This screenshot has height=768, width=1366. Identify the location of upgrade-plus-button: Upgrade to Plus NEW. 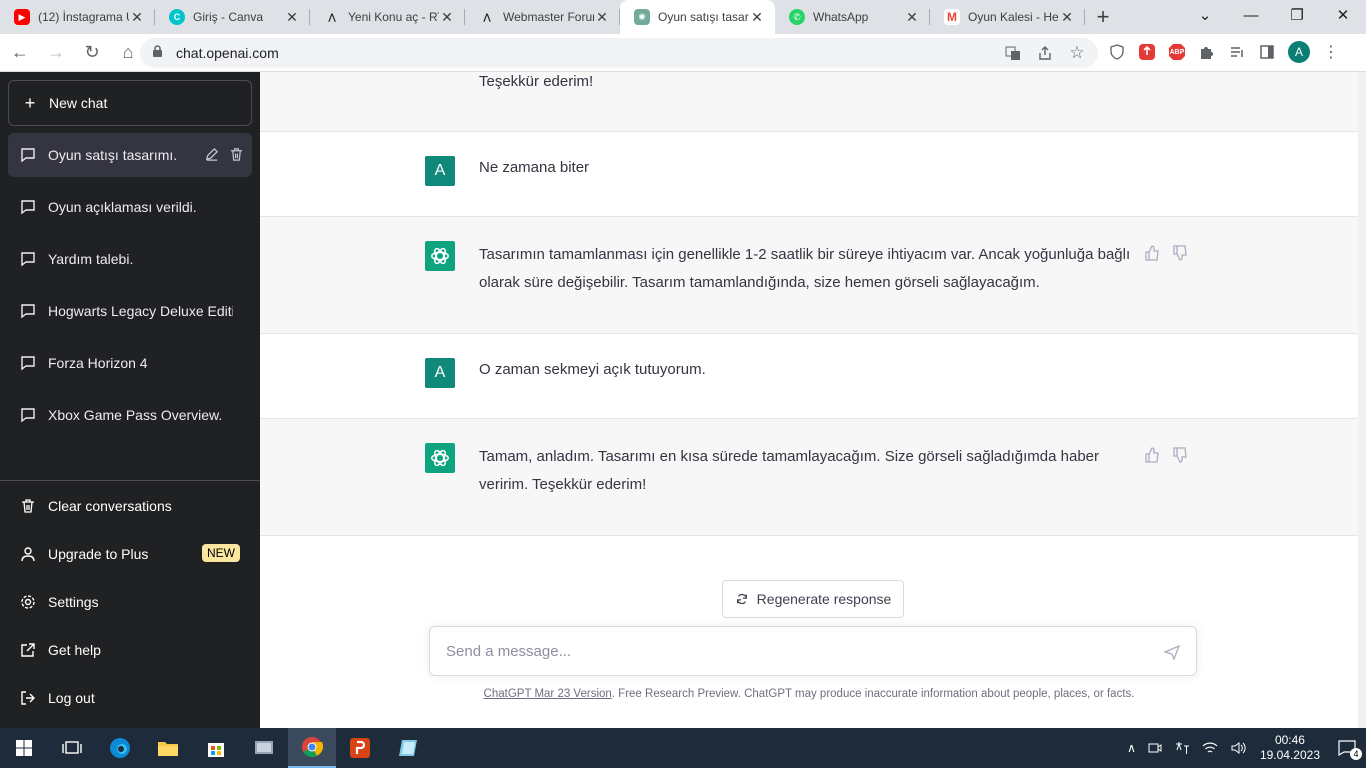
(130, 554).